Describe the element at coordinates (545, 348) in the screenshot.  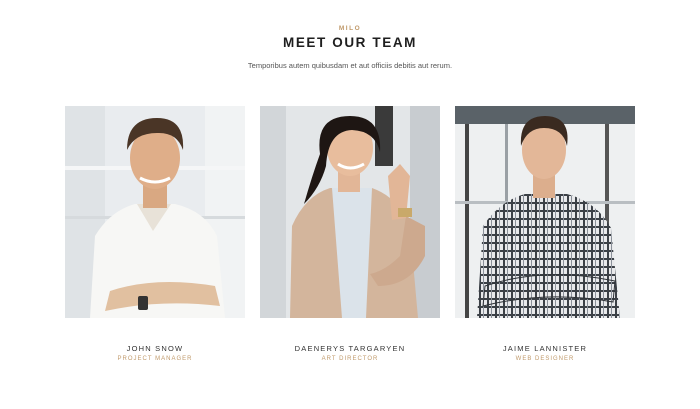
I see `member-name: JAIME LANNISTER` at that location.